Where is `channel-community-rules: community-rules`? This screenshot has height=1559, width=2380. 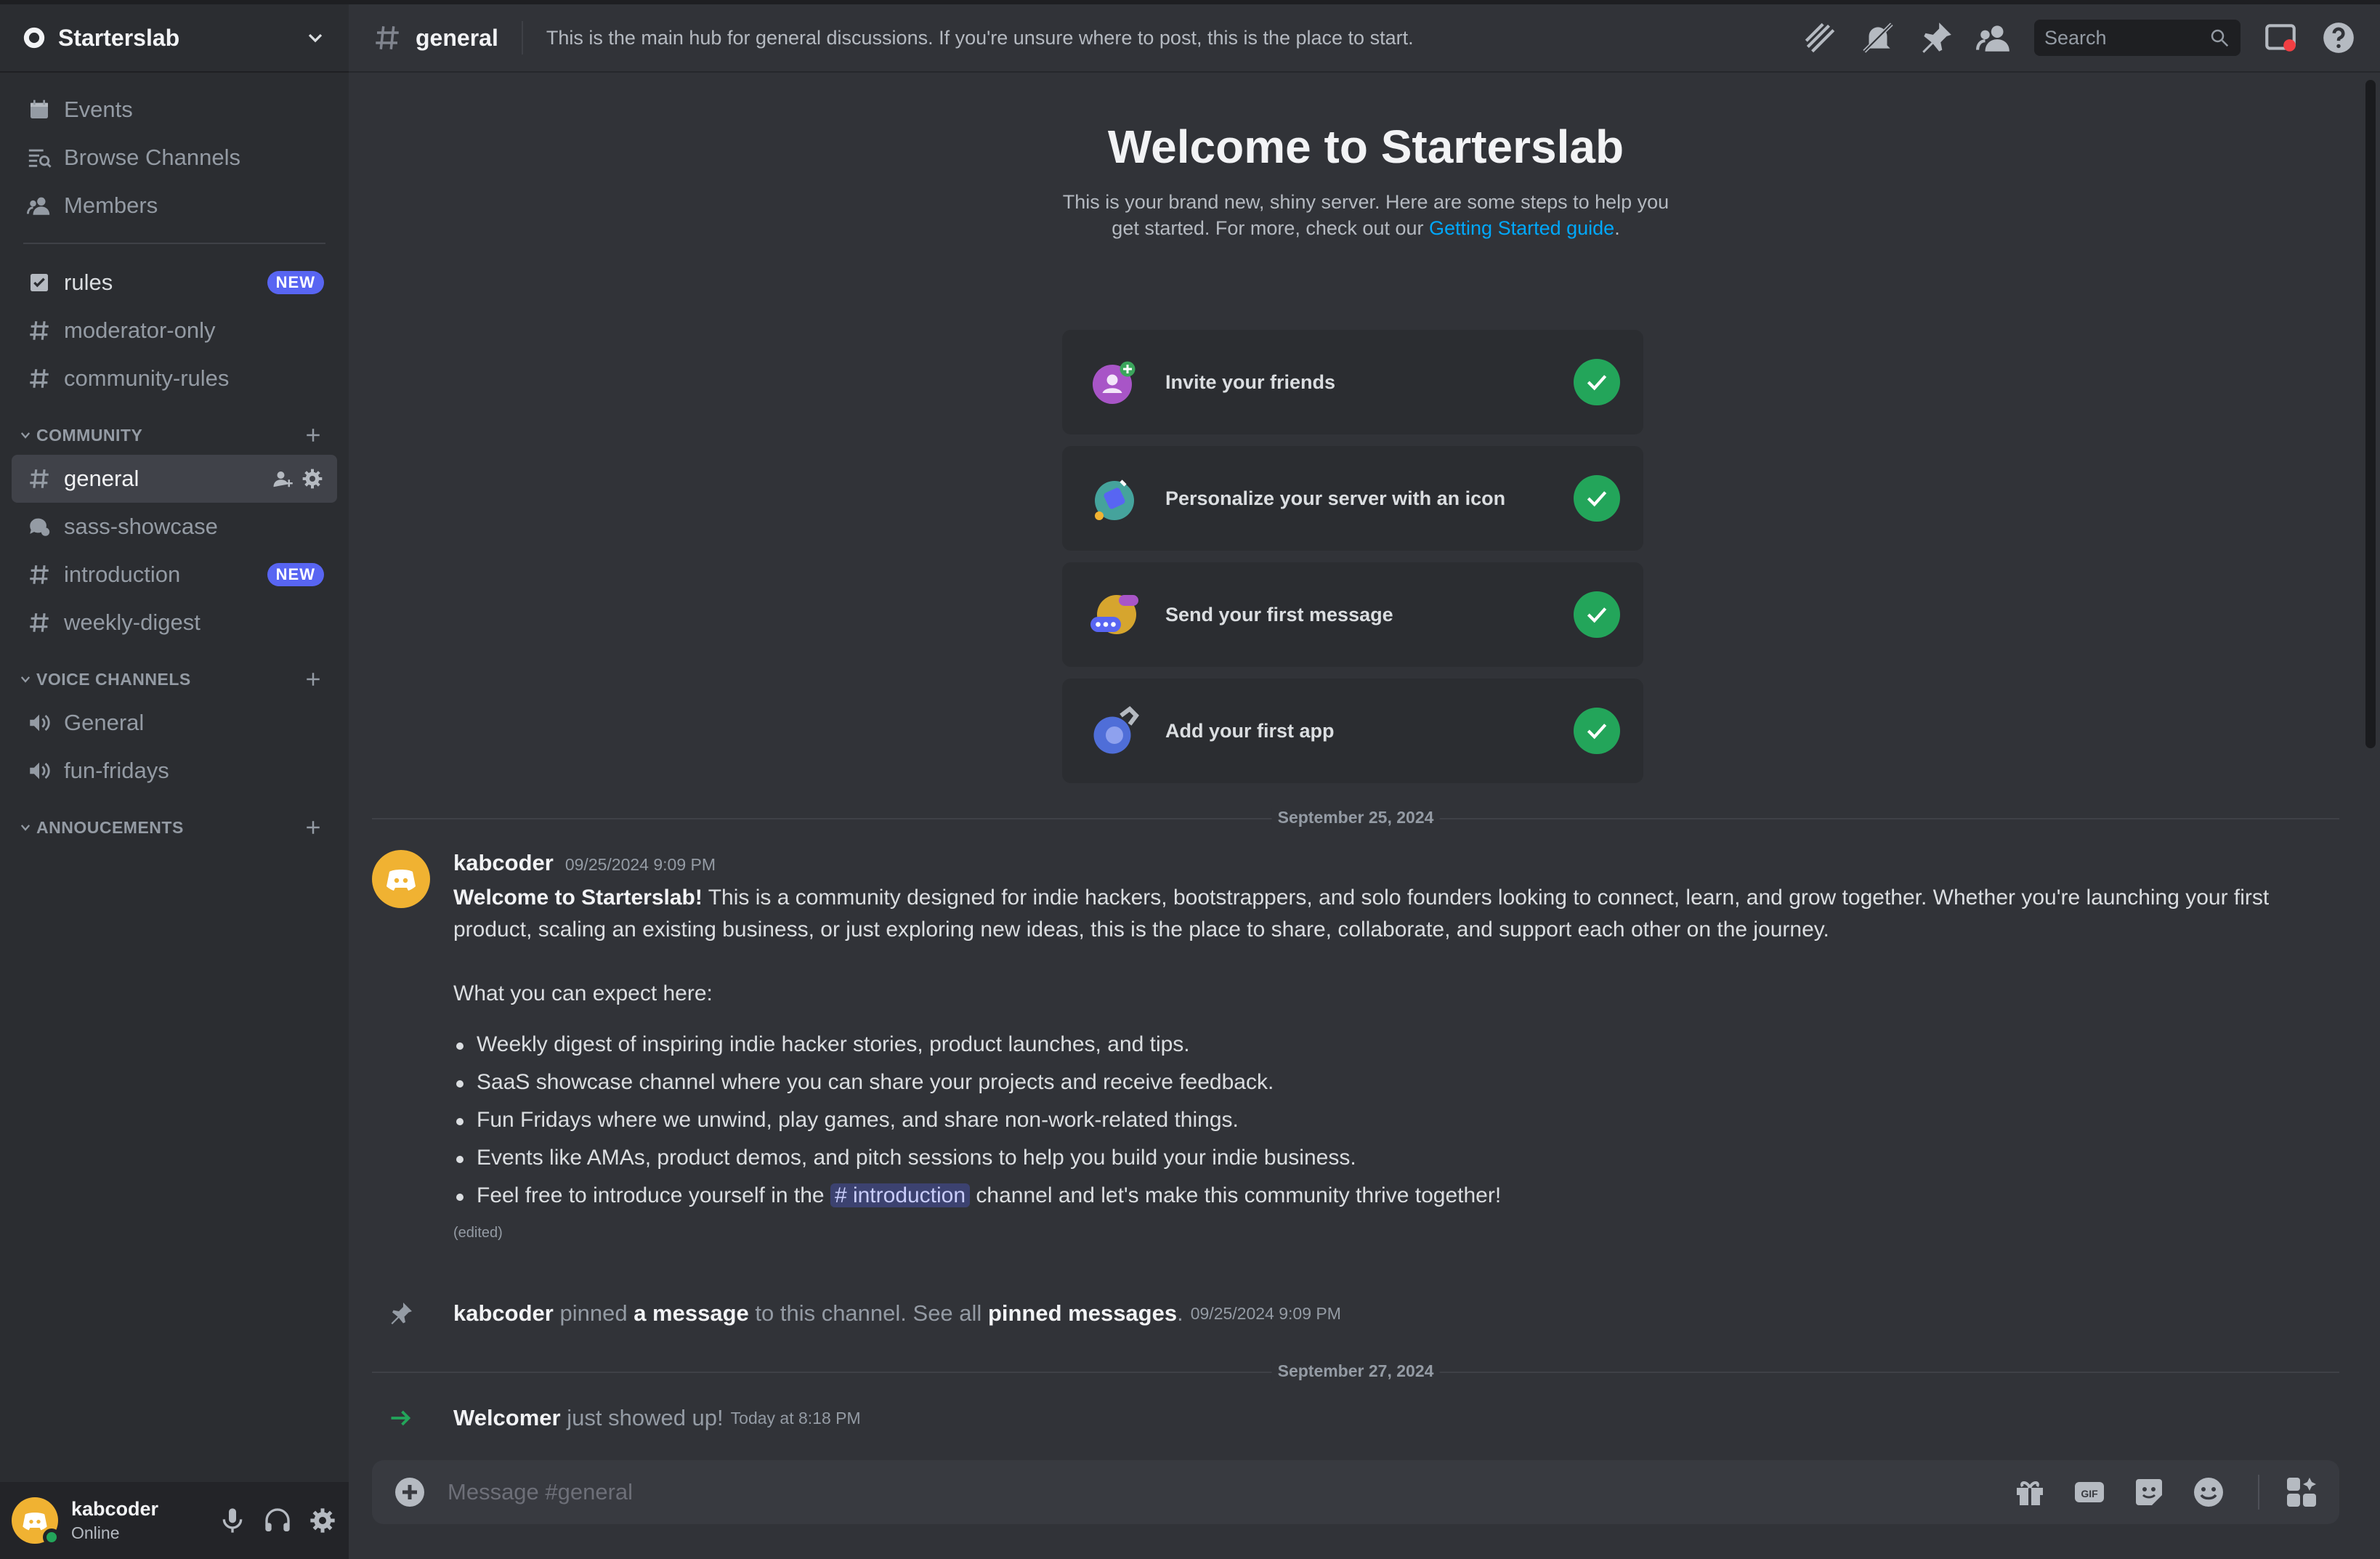 channel-community-rules: community-rules is located at coordinates (174, 379).